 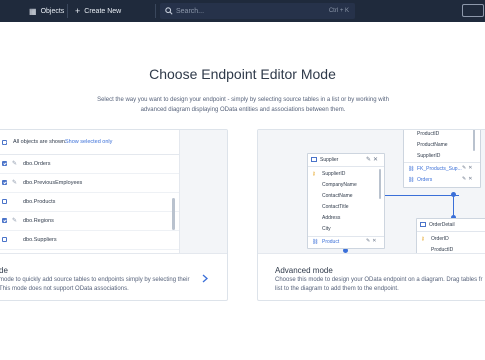 I want to click on entity-header: Supplier ✎✕, so click(x=346, y=160).